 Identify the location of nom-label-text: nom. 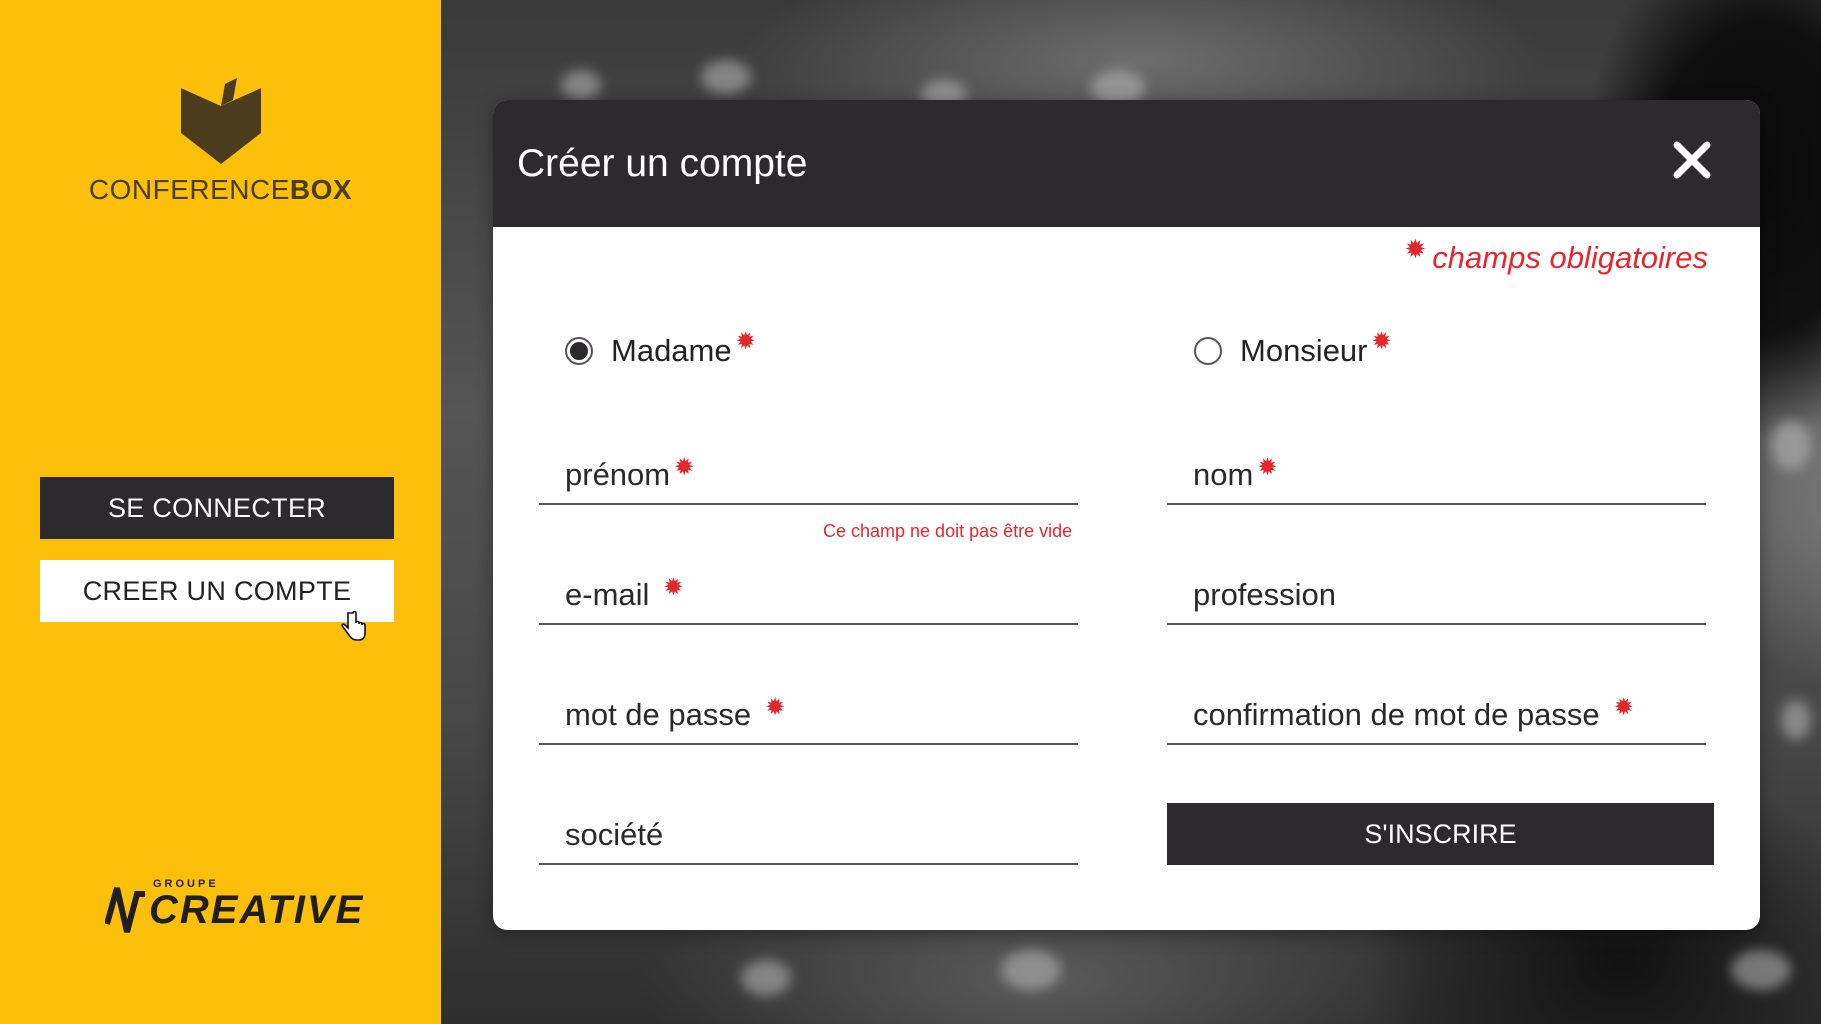
(1223, 474).